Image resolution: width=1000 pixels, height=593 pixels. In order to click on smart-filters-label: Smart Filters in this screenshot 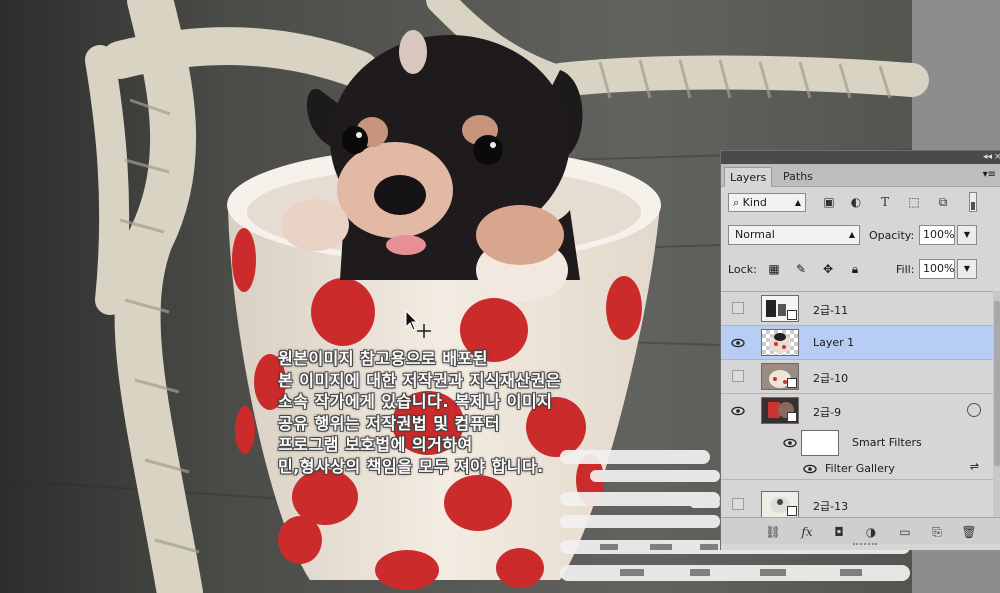, I will do `click(887, 442)`.